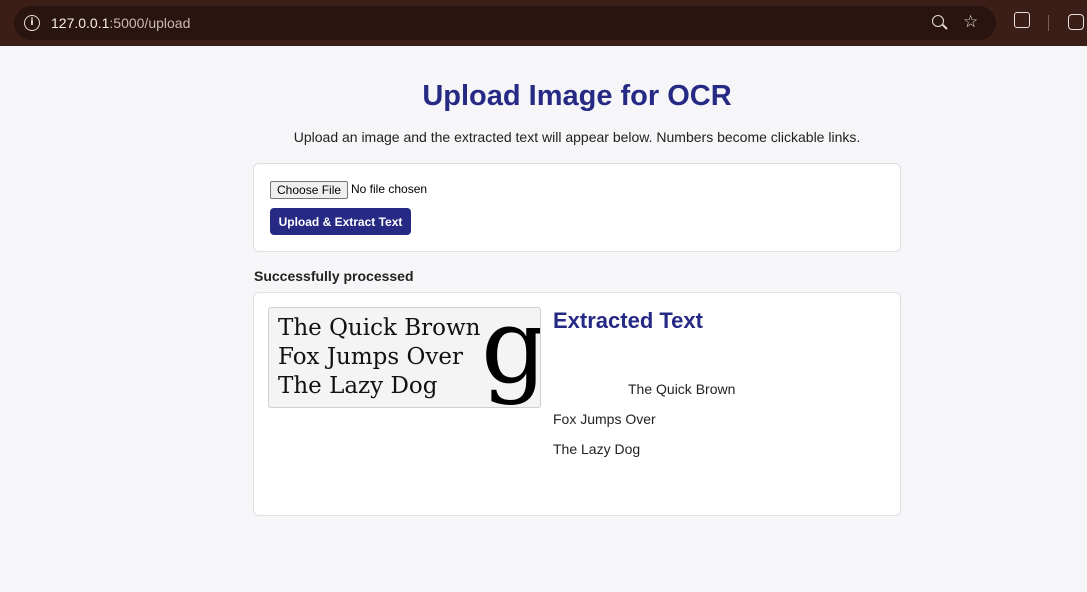 The height and width of the screenshot is (592, 1087). I want to click on image-glyph: g, so click(511, 357).